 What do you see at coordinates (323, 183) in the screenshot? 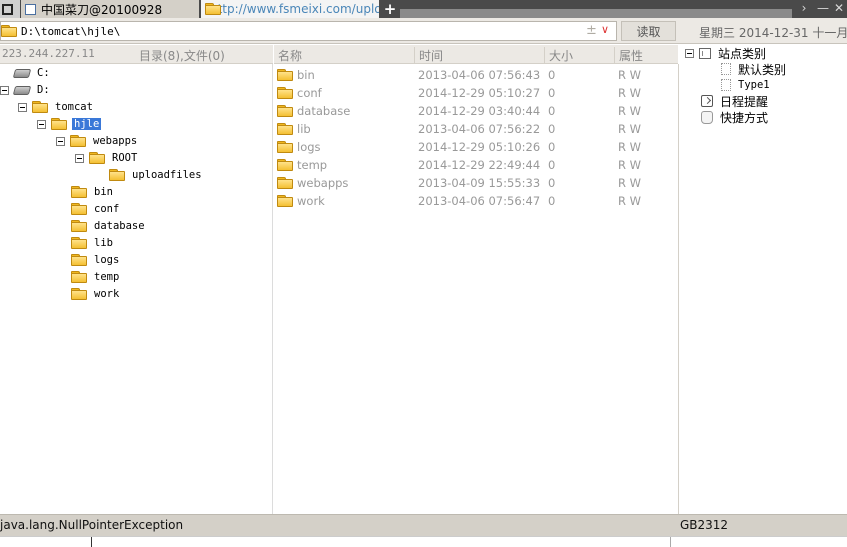
I see `file-name: webapps` at bounding box center [323, 183].